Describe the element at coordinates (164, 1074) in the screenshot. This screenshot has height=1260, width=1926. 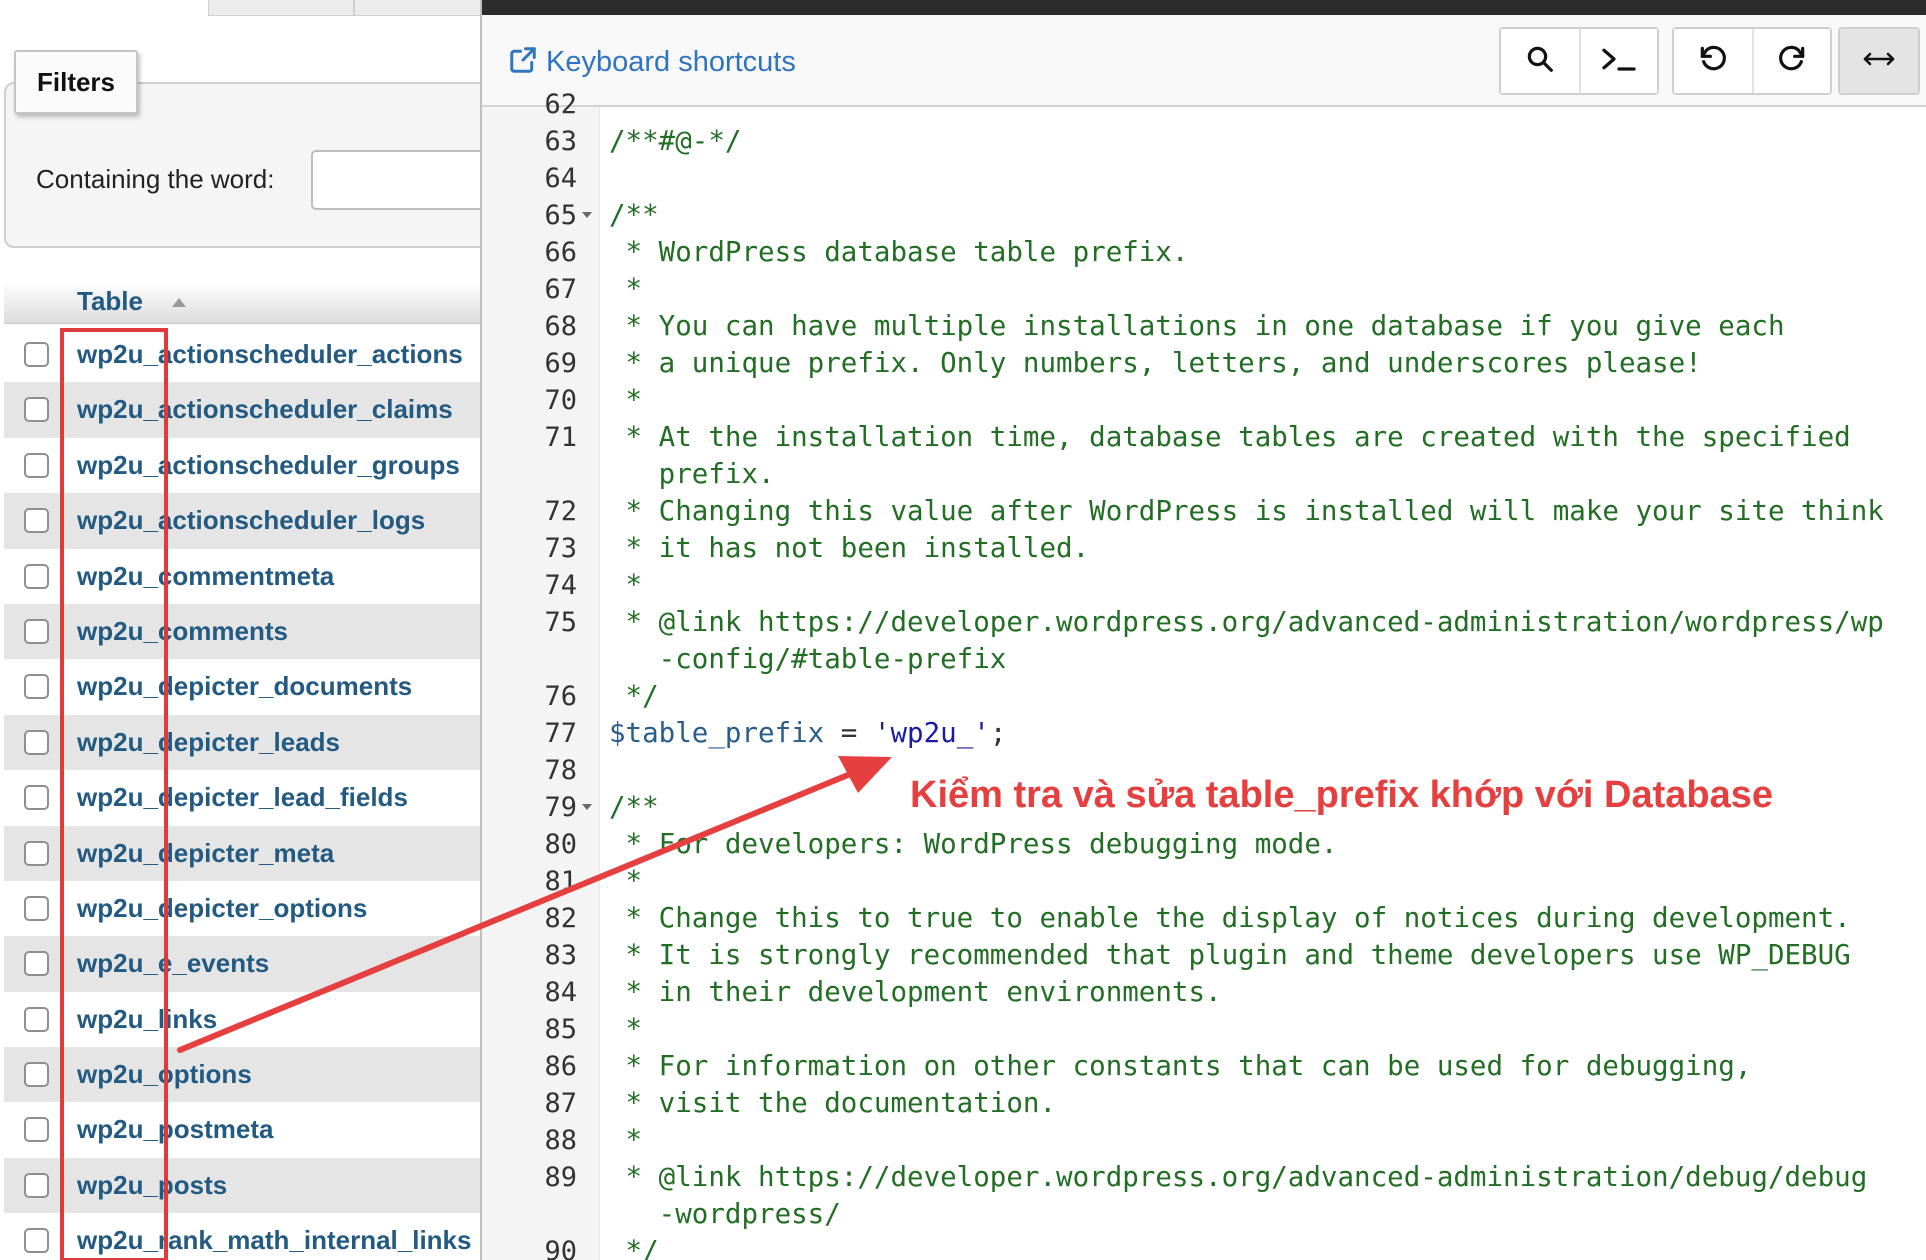
I see `table-name-link: wp2u_options` at that location.